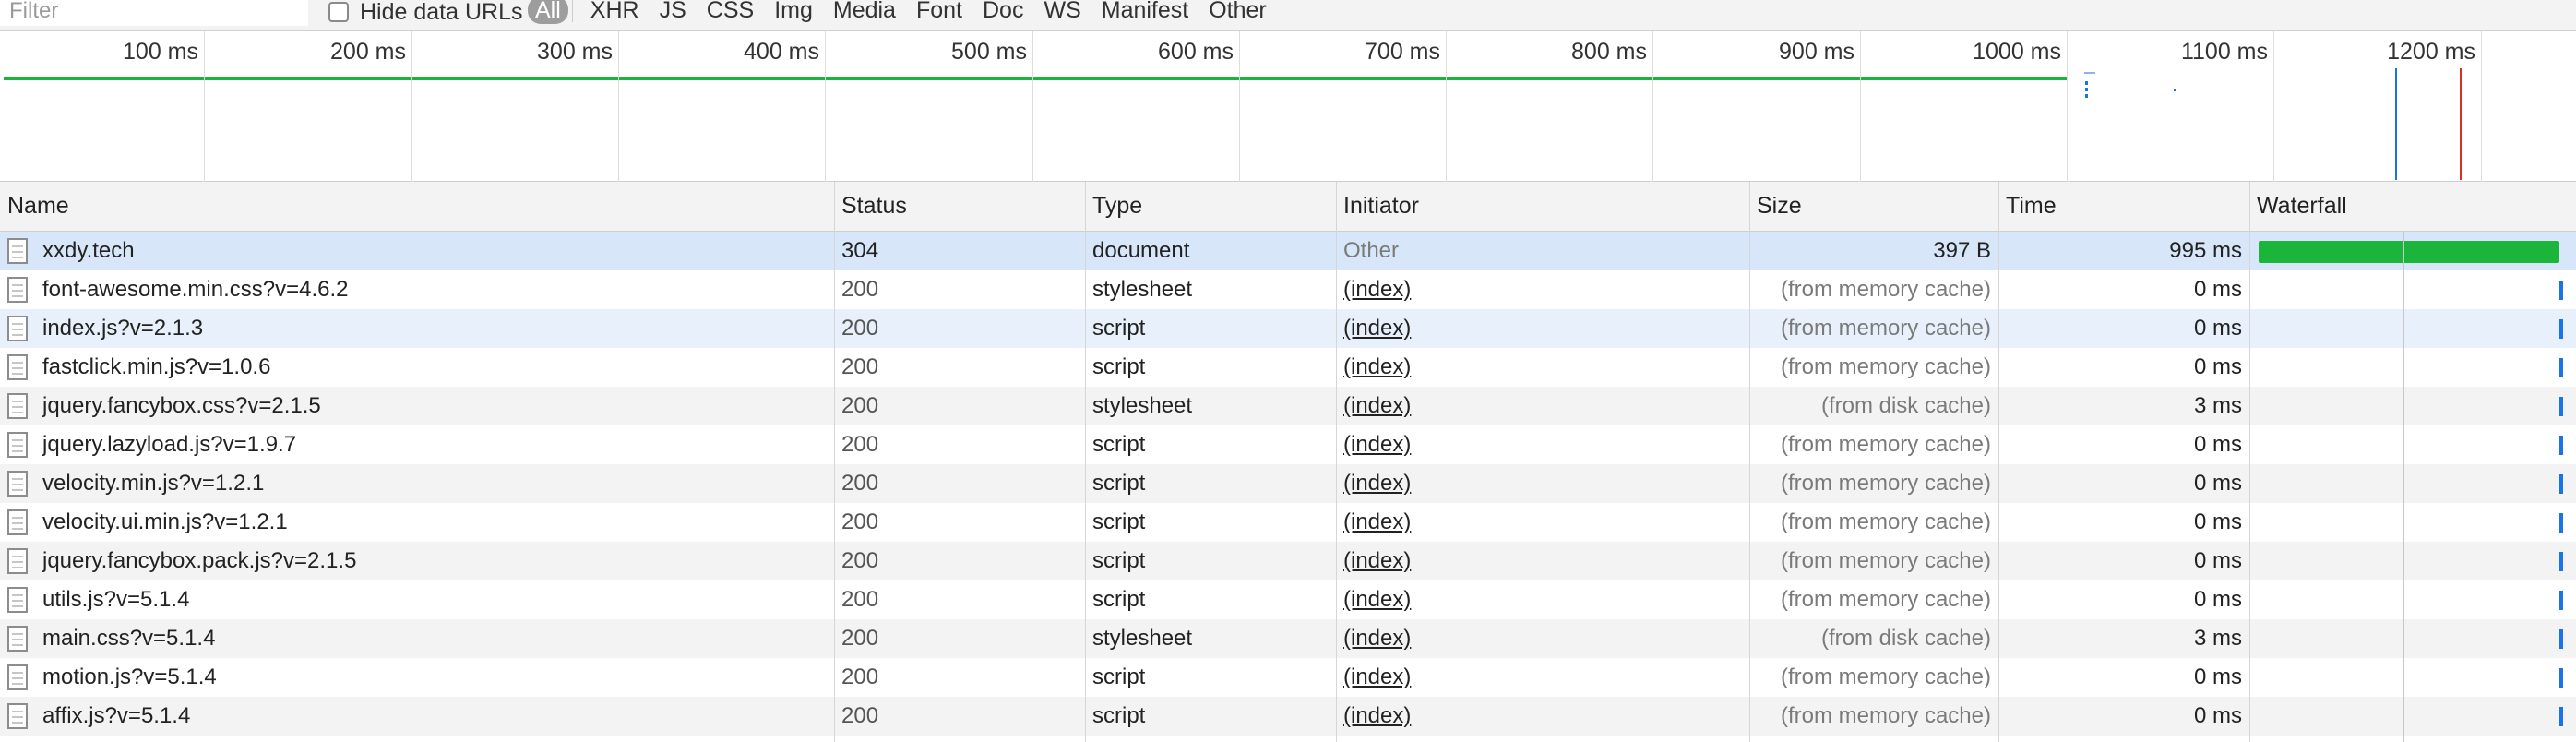 The height and width of the screenshot is (742, 2576). What do you see at coordinates (417, 638) in the screenshot?
I see `request-name-cell: main.css?v=5.1.4` at bounding box center [417, 638].